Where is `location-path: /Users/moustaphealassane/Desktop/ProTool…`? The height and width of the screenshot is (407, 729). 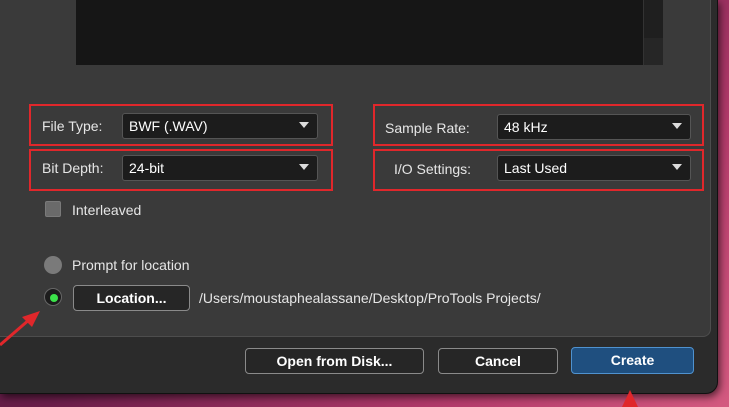
location-path: /Users/moustaphealassane/Desktop/ProTool… is located at coordinates (370, 298).